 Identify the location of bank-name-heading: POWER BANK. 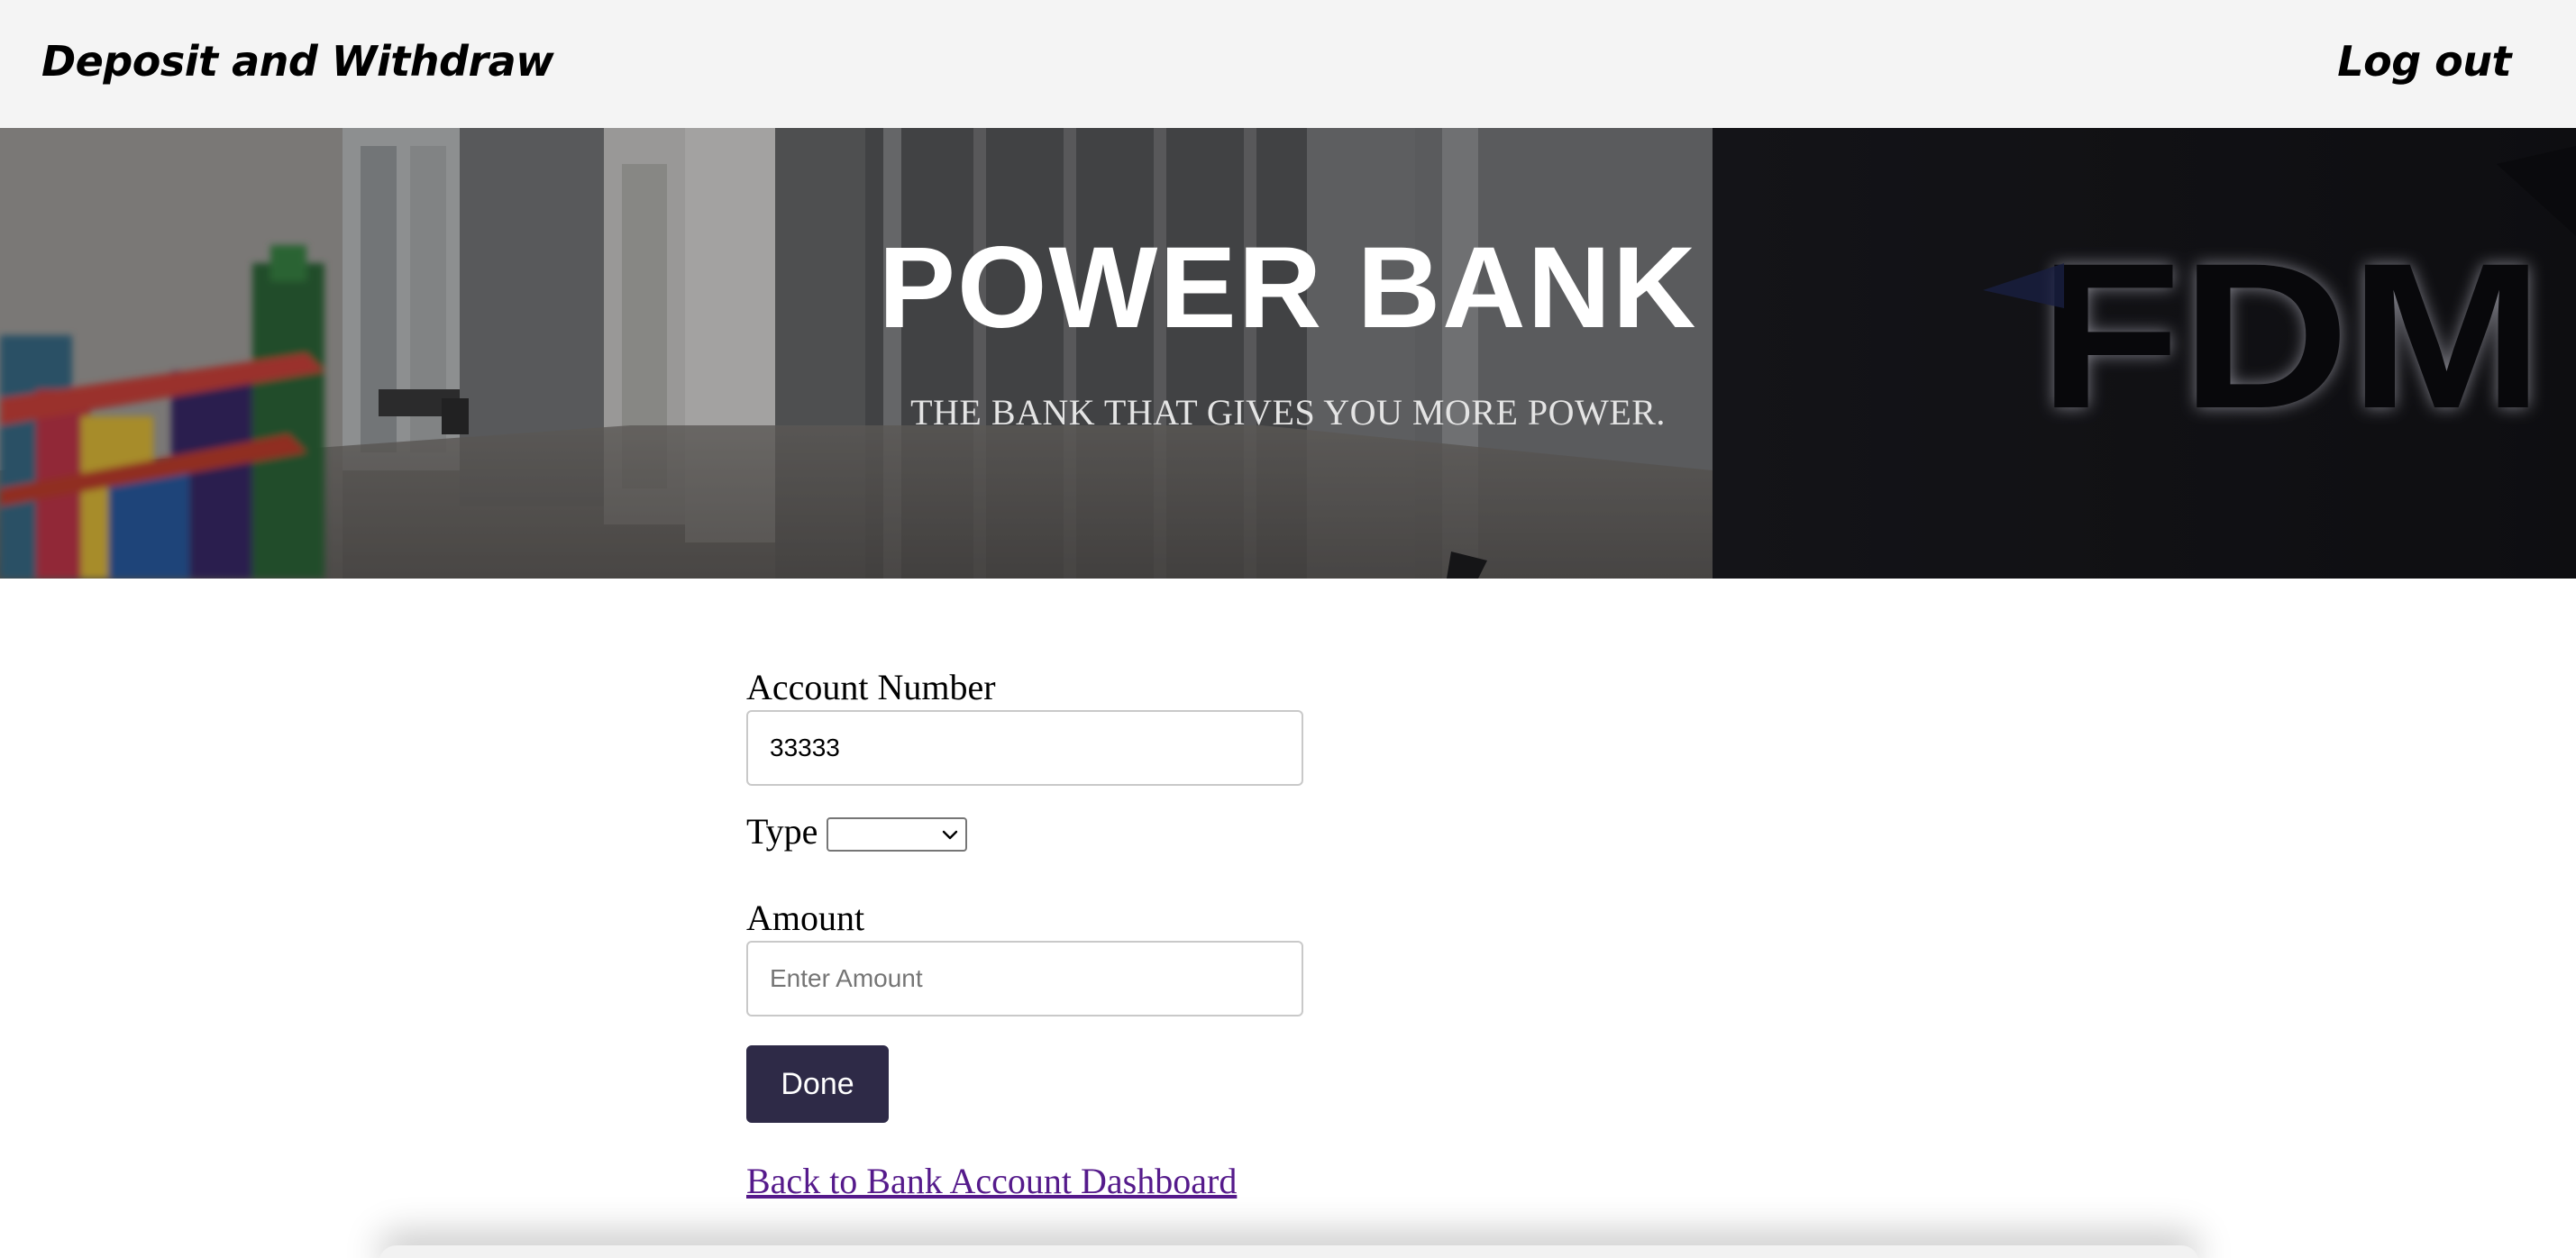
(1288, 287).